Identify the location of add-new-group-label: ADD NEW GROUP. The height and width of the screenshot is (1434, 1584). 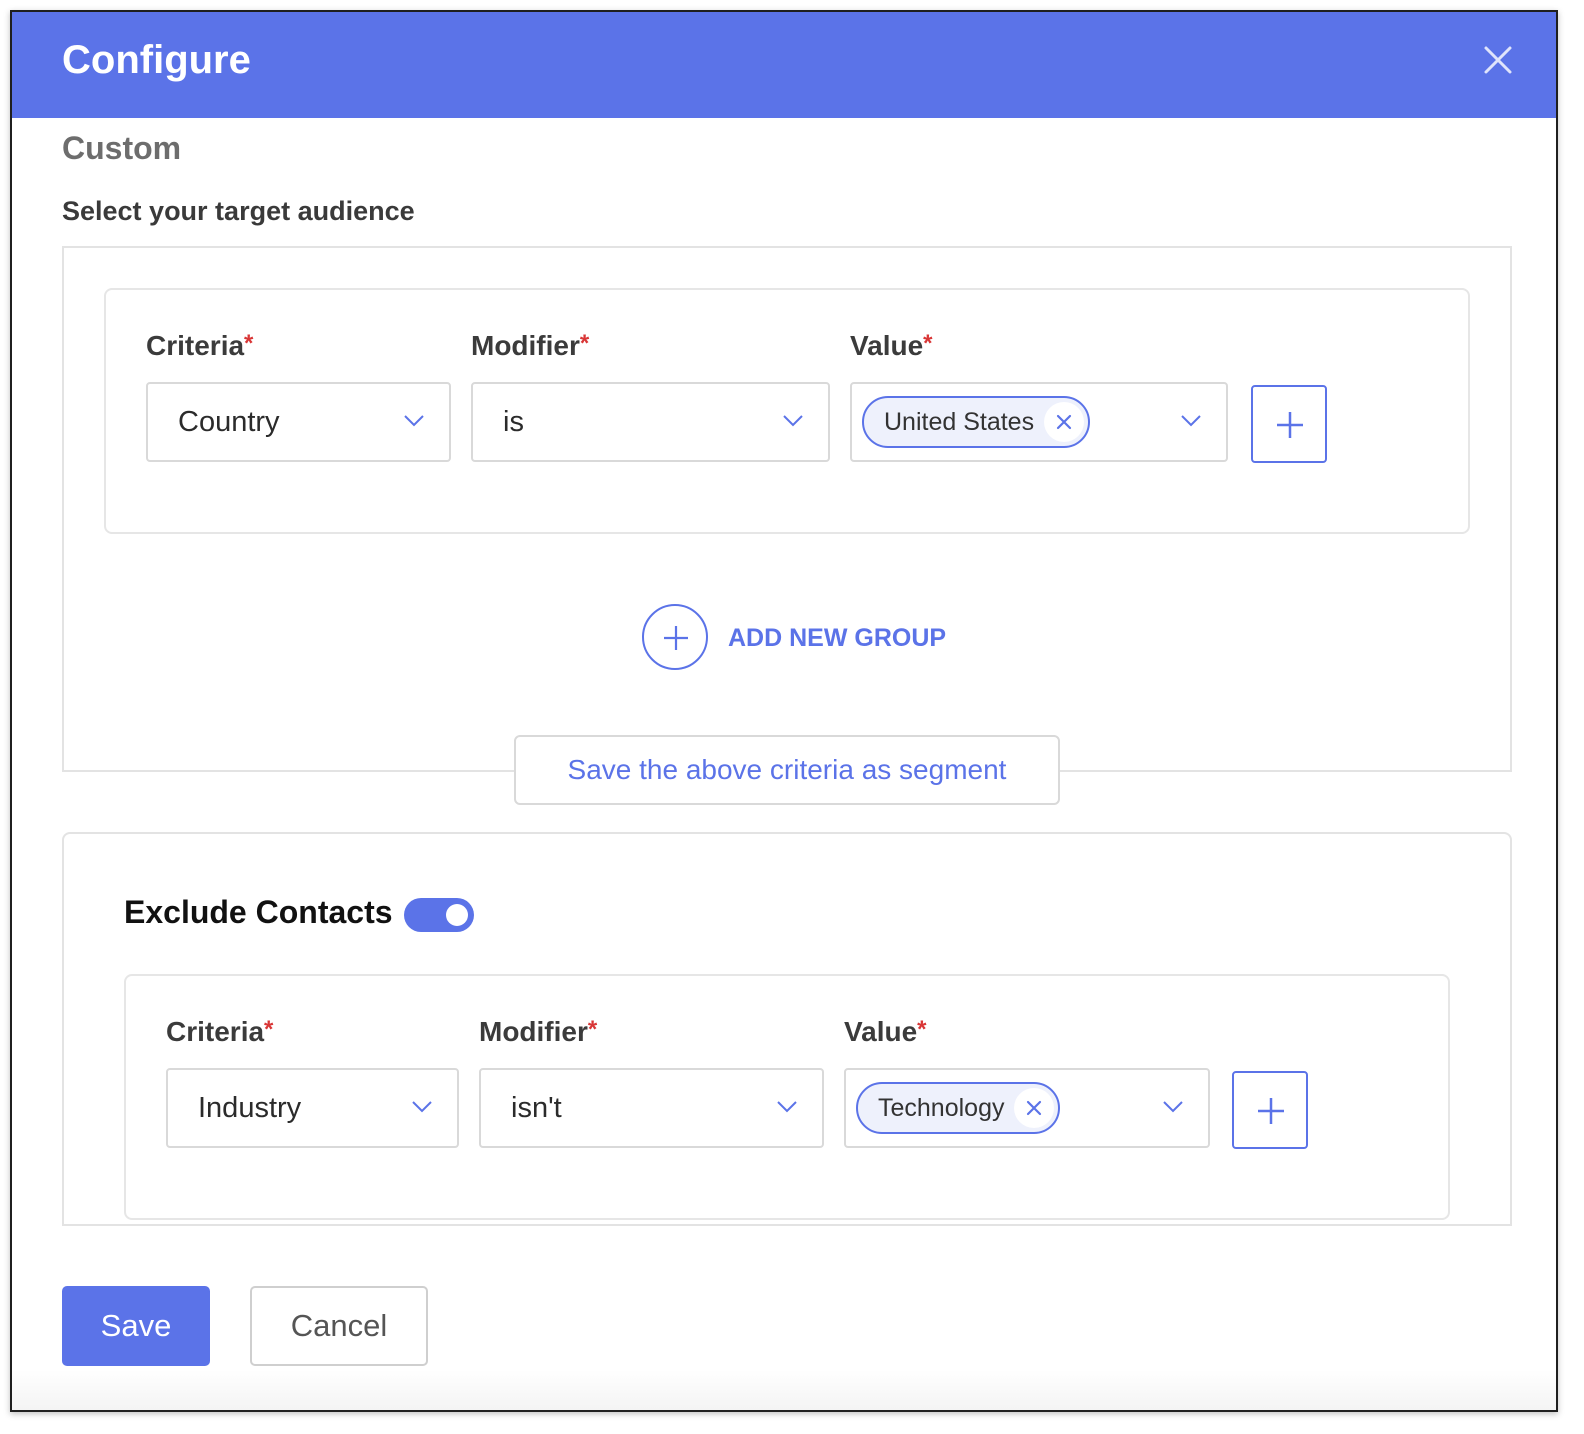
(837, 638).